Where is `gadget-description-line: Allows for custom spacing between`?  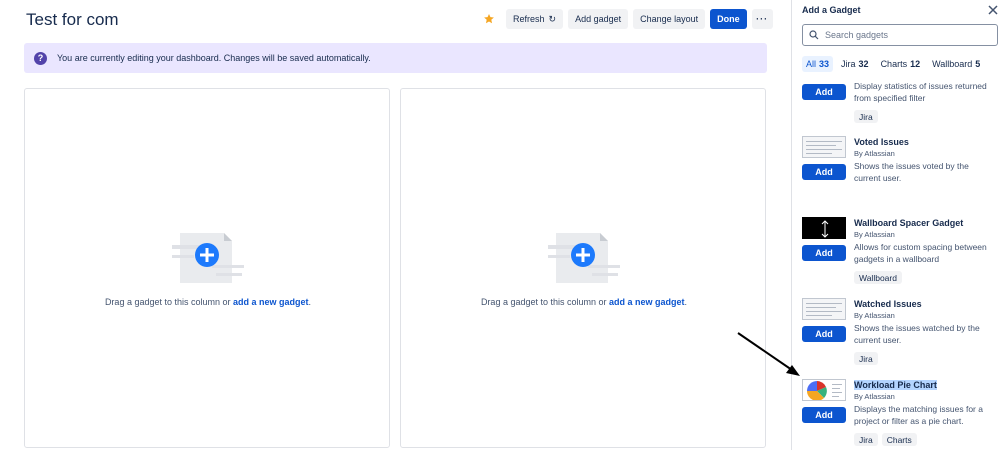 gadget-description-line: Allows for custom spacing between is located at coordinates (920, 247).